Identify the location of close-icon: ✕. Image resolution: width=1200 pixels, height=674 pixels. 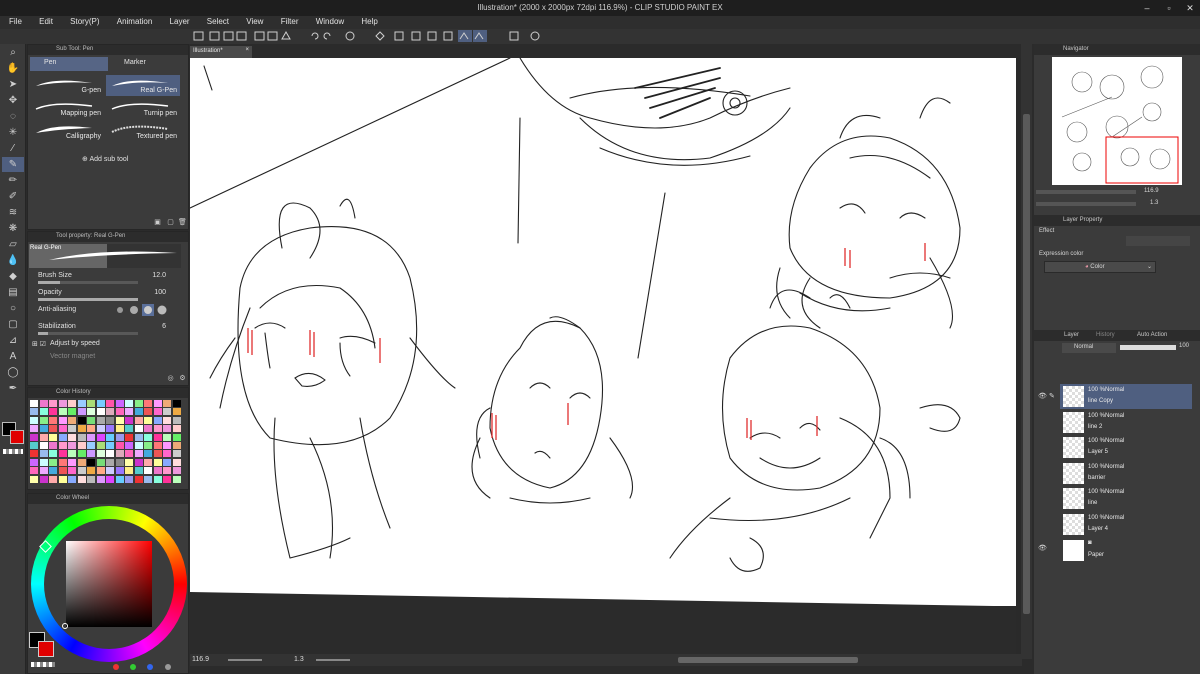
(1190, 8).